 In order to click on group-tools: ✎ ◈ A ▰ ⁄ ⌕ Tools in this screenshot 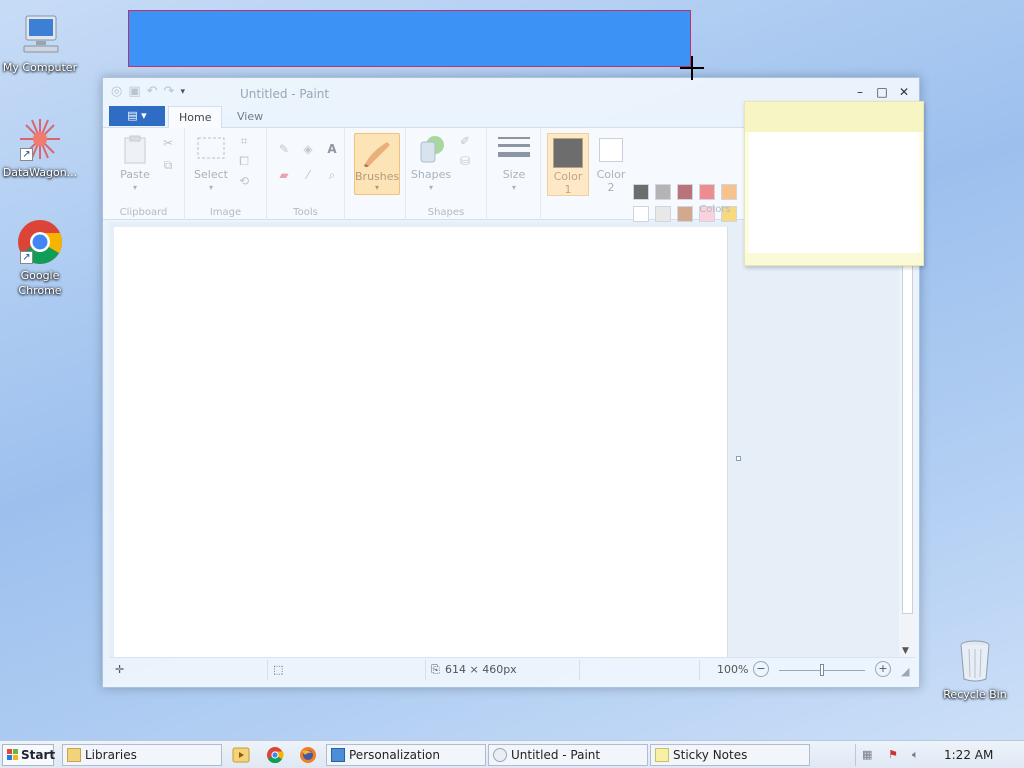, I will do `click(306, 174)`.